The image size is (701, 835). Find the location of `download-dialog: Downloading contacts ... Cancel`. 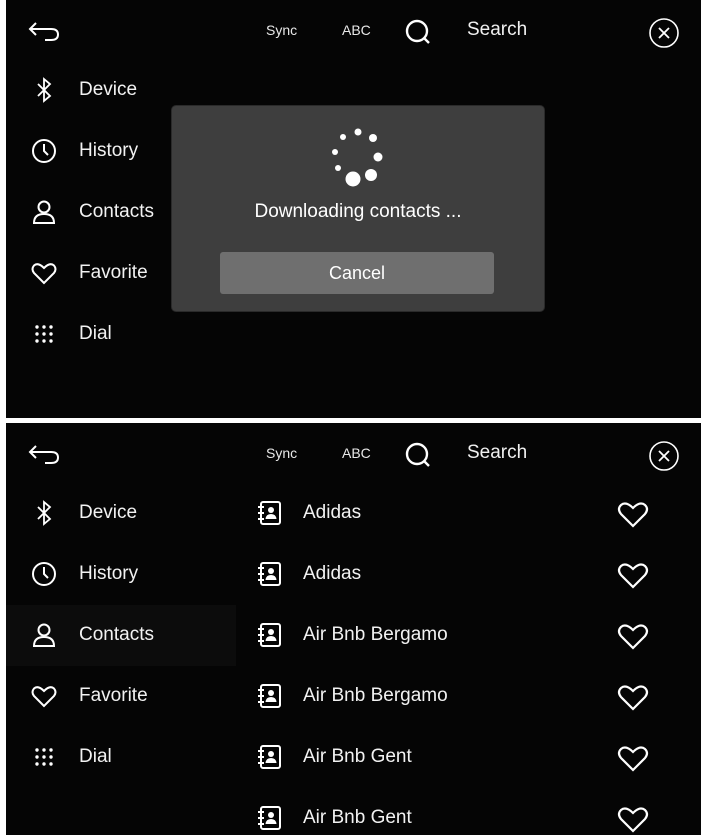

download-dialog: Downloading contacts ... Cancel is located at coordinates (358, 208).